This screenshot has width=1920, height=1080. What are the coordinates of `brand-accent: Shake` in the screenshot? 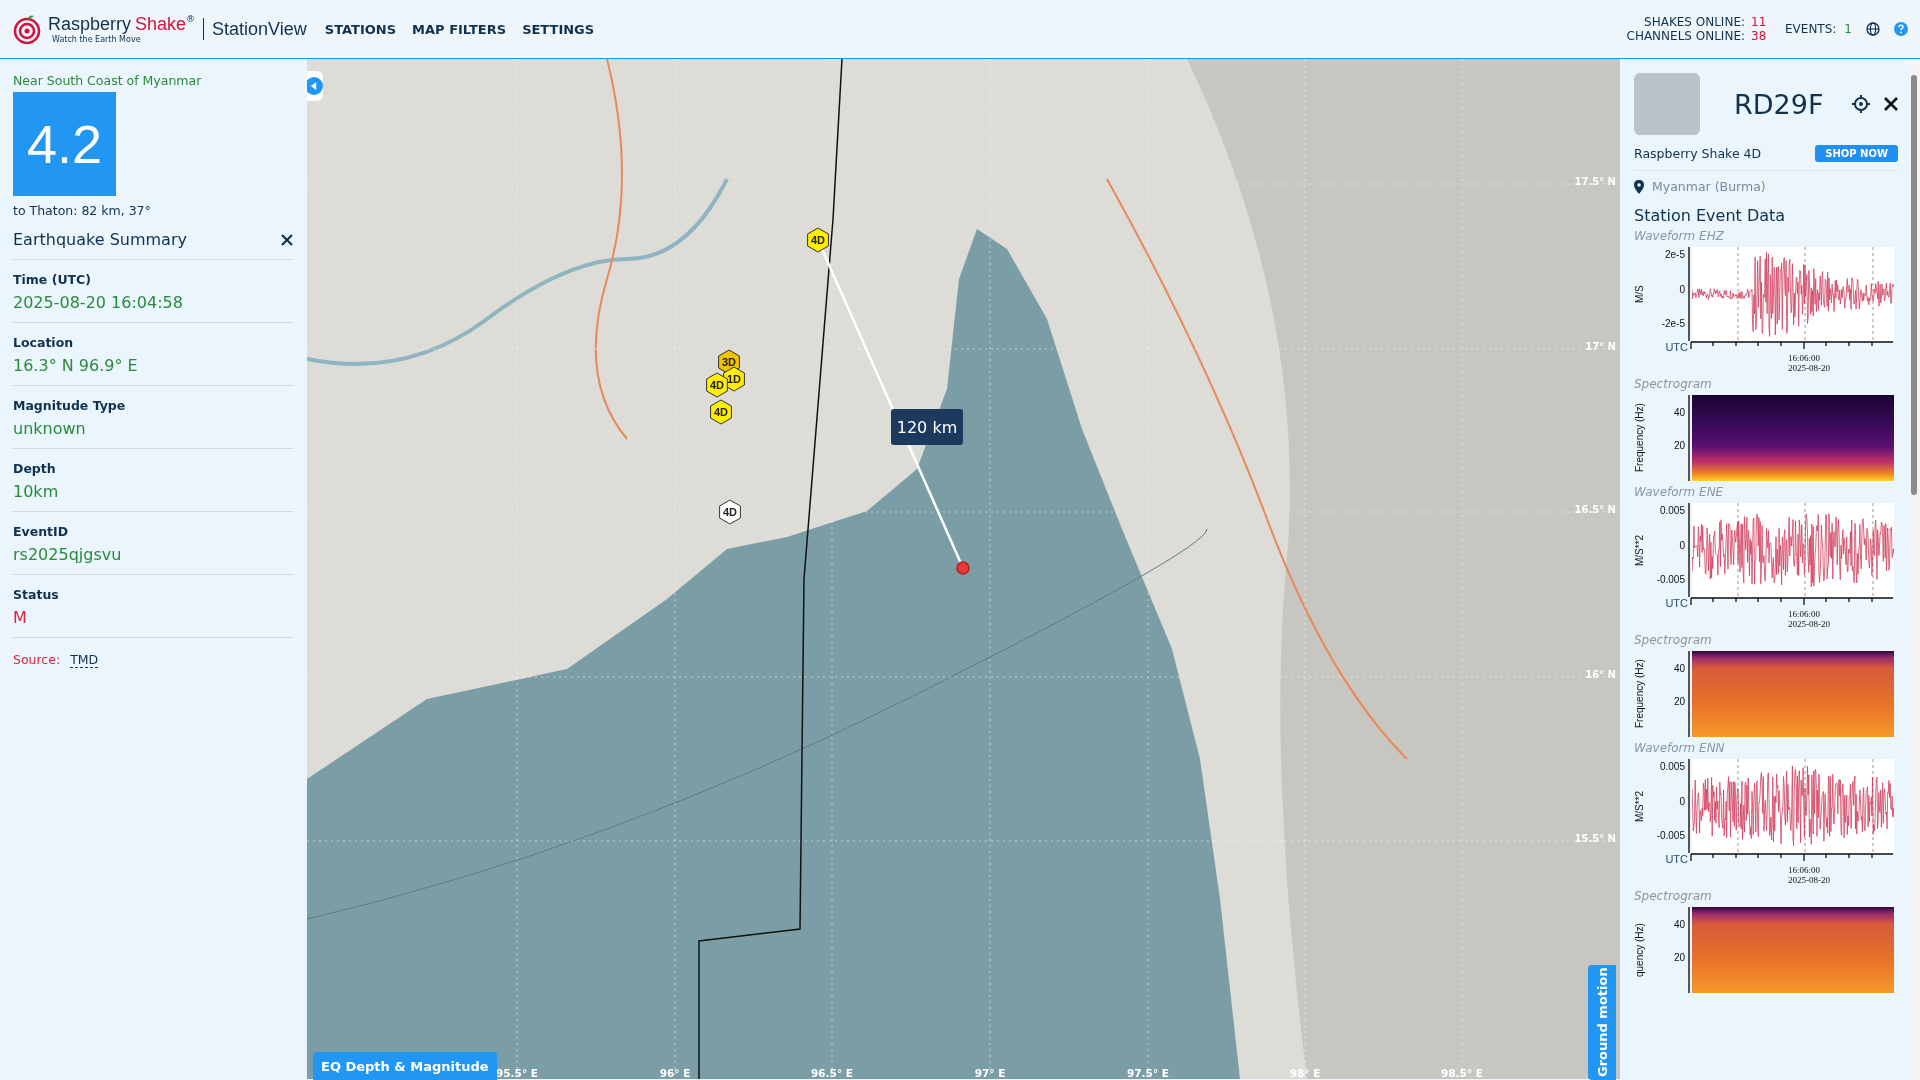 It's located at (161, 24).